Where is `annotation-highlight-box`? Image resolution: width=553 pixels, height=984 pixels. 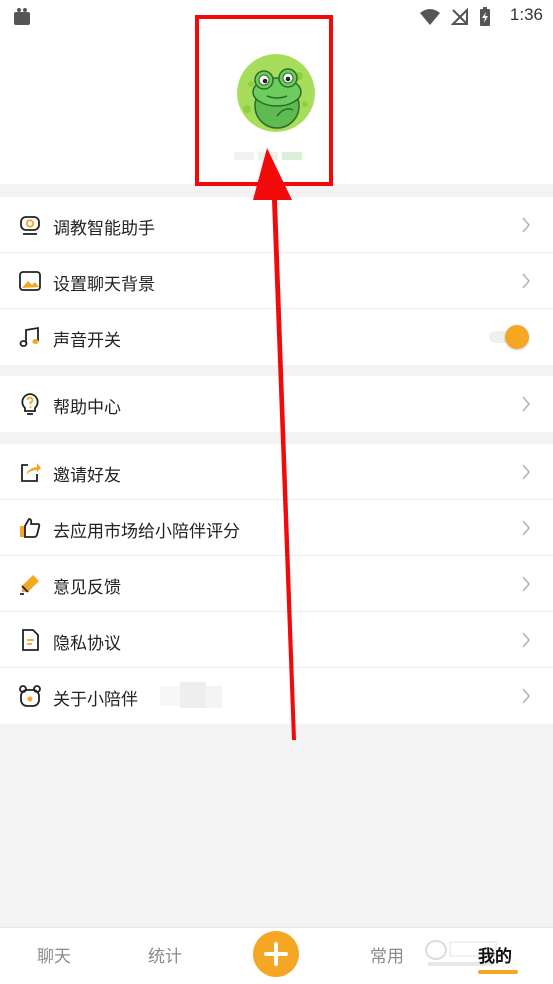 annotation-highlight-box is located at coordinates (264, 100).